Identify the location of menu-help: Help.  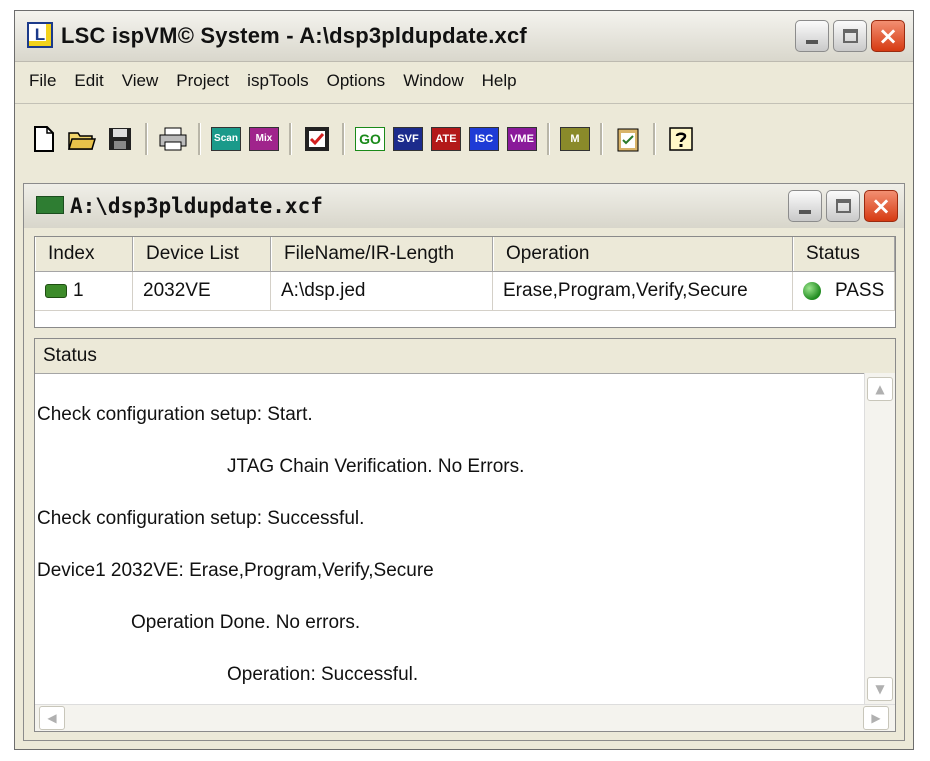
(499, 81).